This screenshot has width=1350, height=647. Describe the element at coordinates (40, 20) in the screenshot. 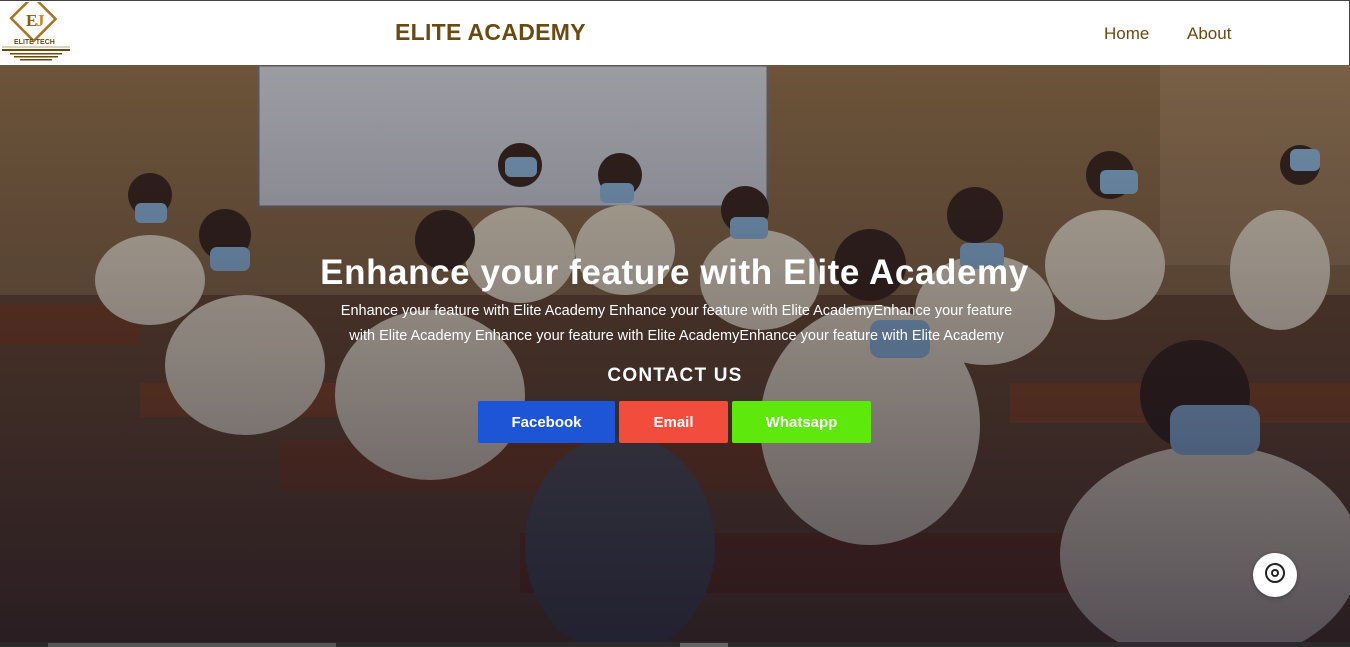

I see `svg-text: J` at that location.